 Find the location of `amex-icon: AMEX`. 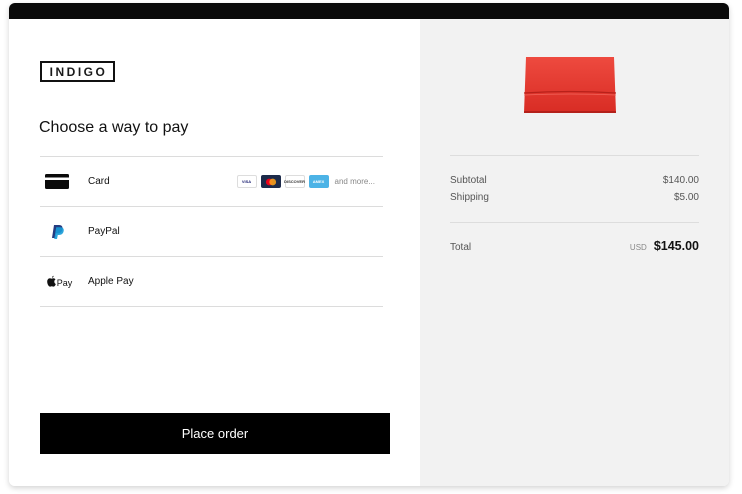

amex-icon: AMEX is located at coordinates (318, 181).